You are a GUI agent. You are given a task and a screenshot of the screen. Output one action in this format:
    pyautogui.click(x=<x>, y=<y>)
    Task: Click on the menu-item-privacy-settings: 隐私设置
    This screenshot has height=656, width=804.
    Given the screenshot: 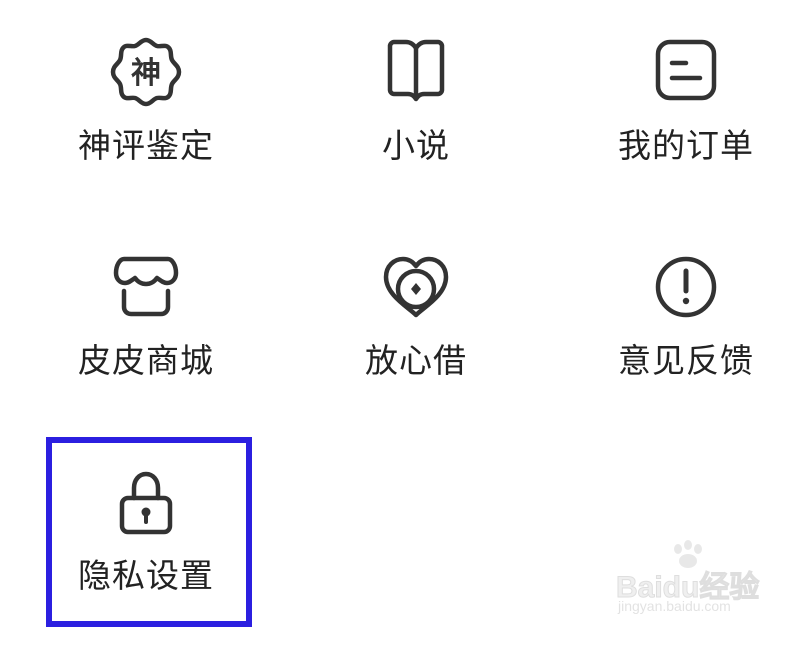 What is the action you would take?
    pyautogui.click(x=146, y=561)
    